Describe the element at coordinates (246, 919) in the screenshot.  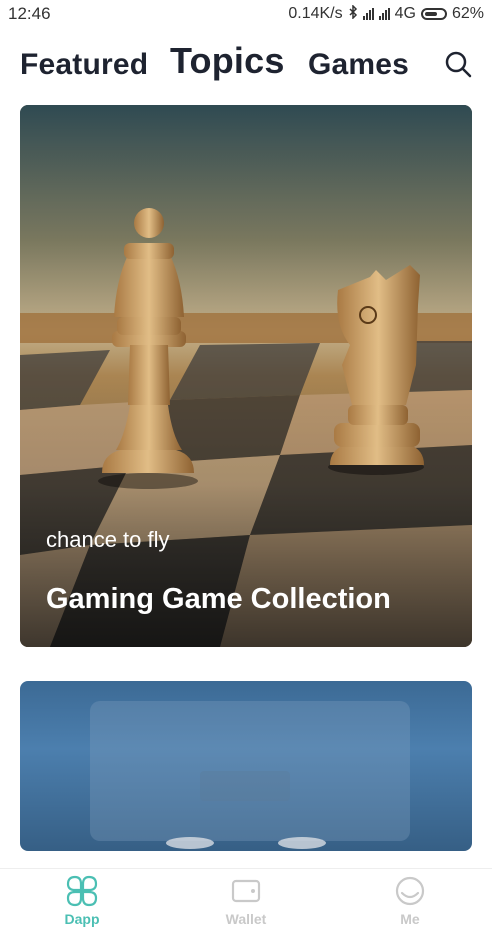
I see `nav-label-wallet: Wallet` at that location.